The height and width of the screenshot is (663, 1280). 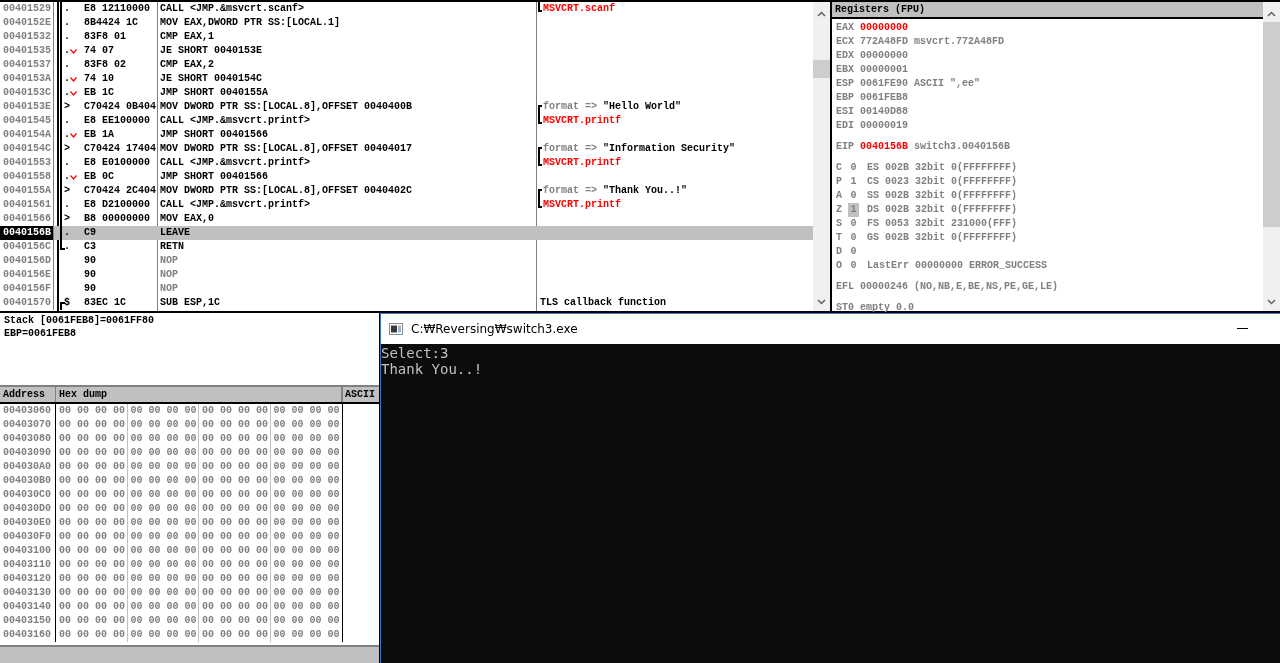 What do you see at coordinates (406, 177) in the screenshot?
I see `code-row: 00401558 . EB 0C JMP SHORT 00401566` at bounding box center [406, 177].